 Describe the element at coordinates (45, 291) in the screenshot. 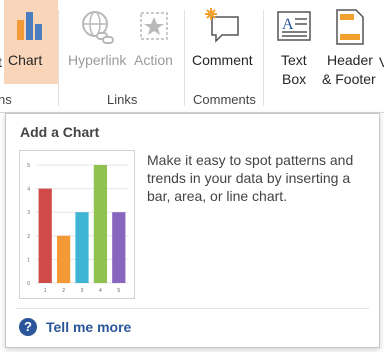

I see `x-tick-label: 1` at that location.